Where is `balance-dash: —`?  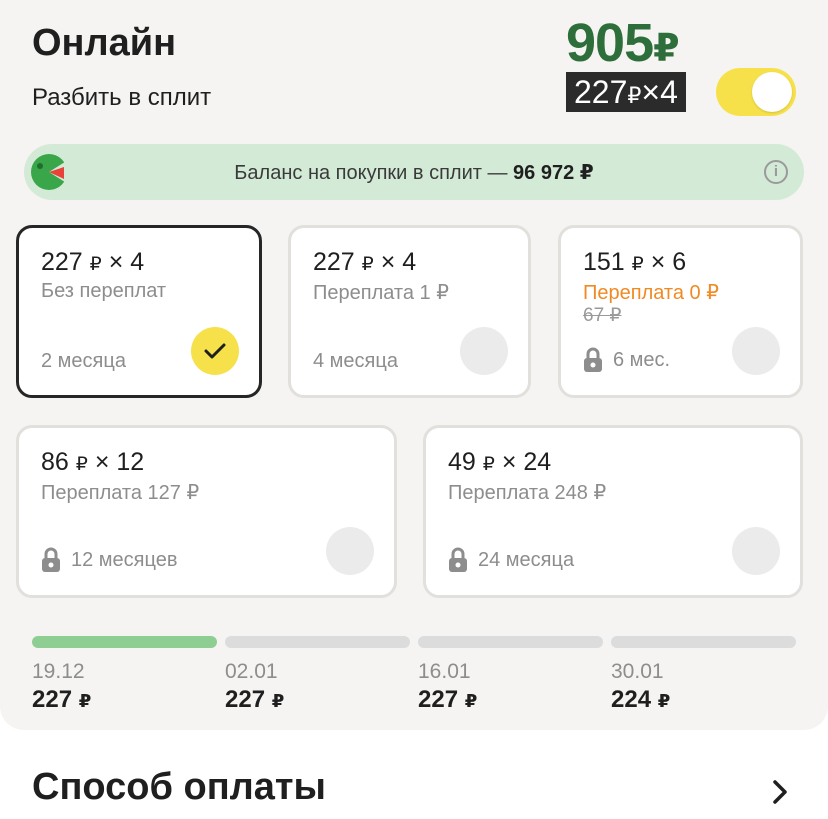
balance-dash: — is located at coordinates (497, 173).